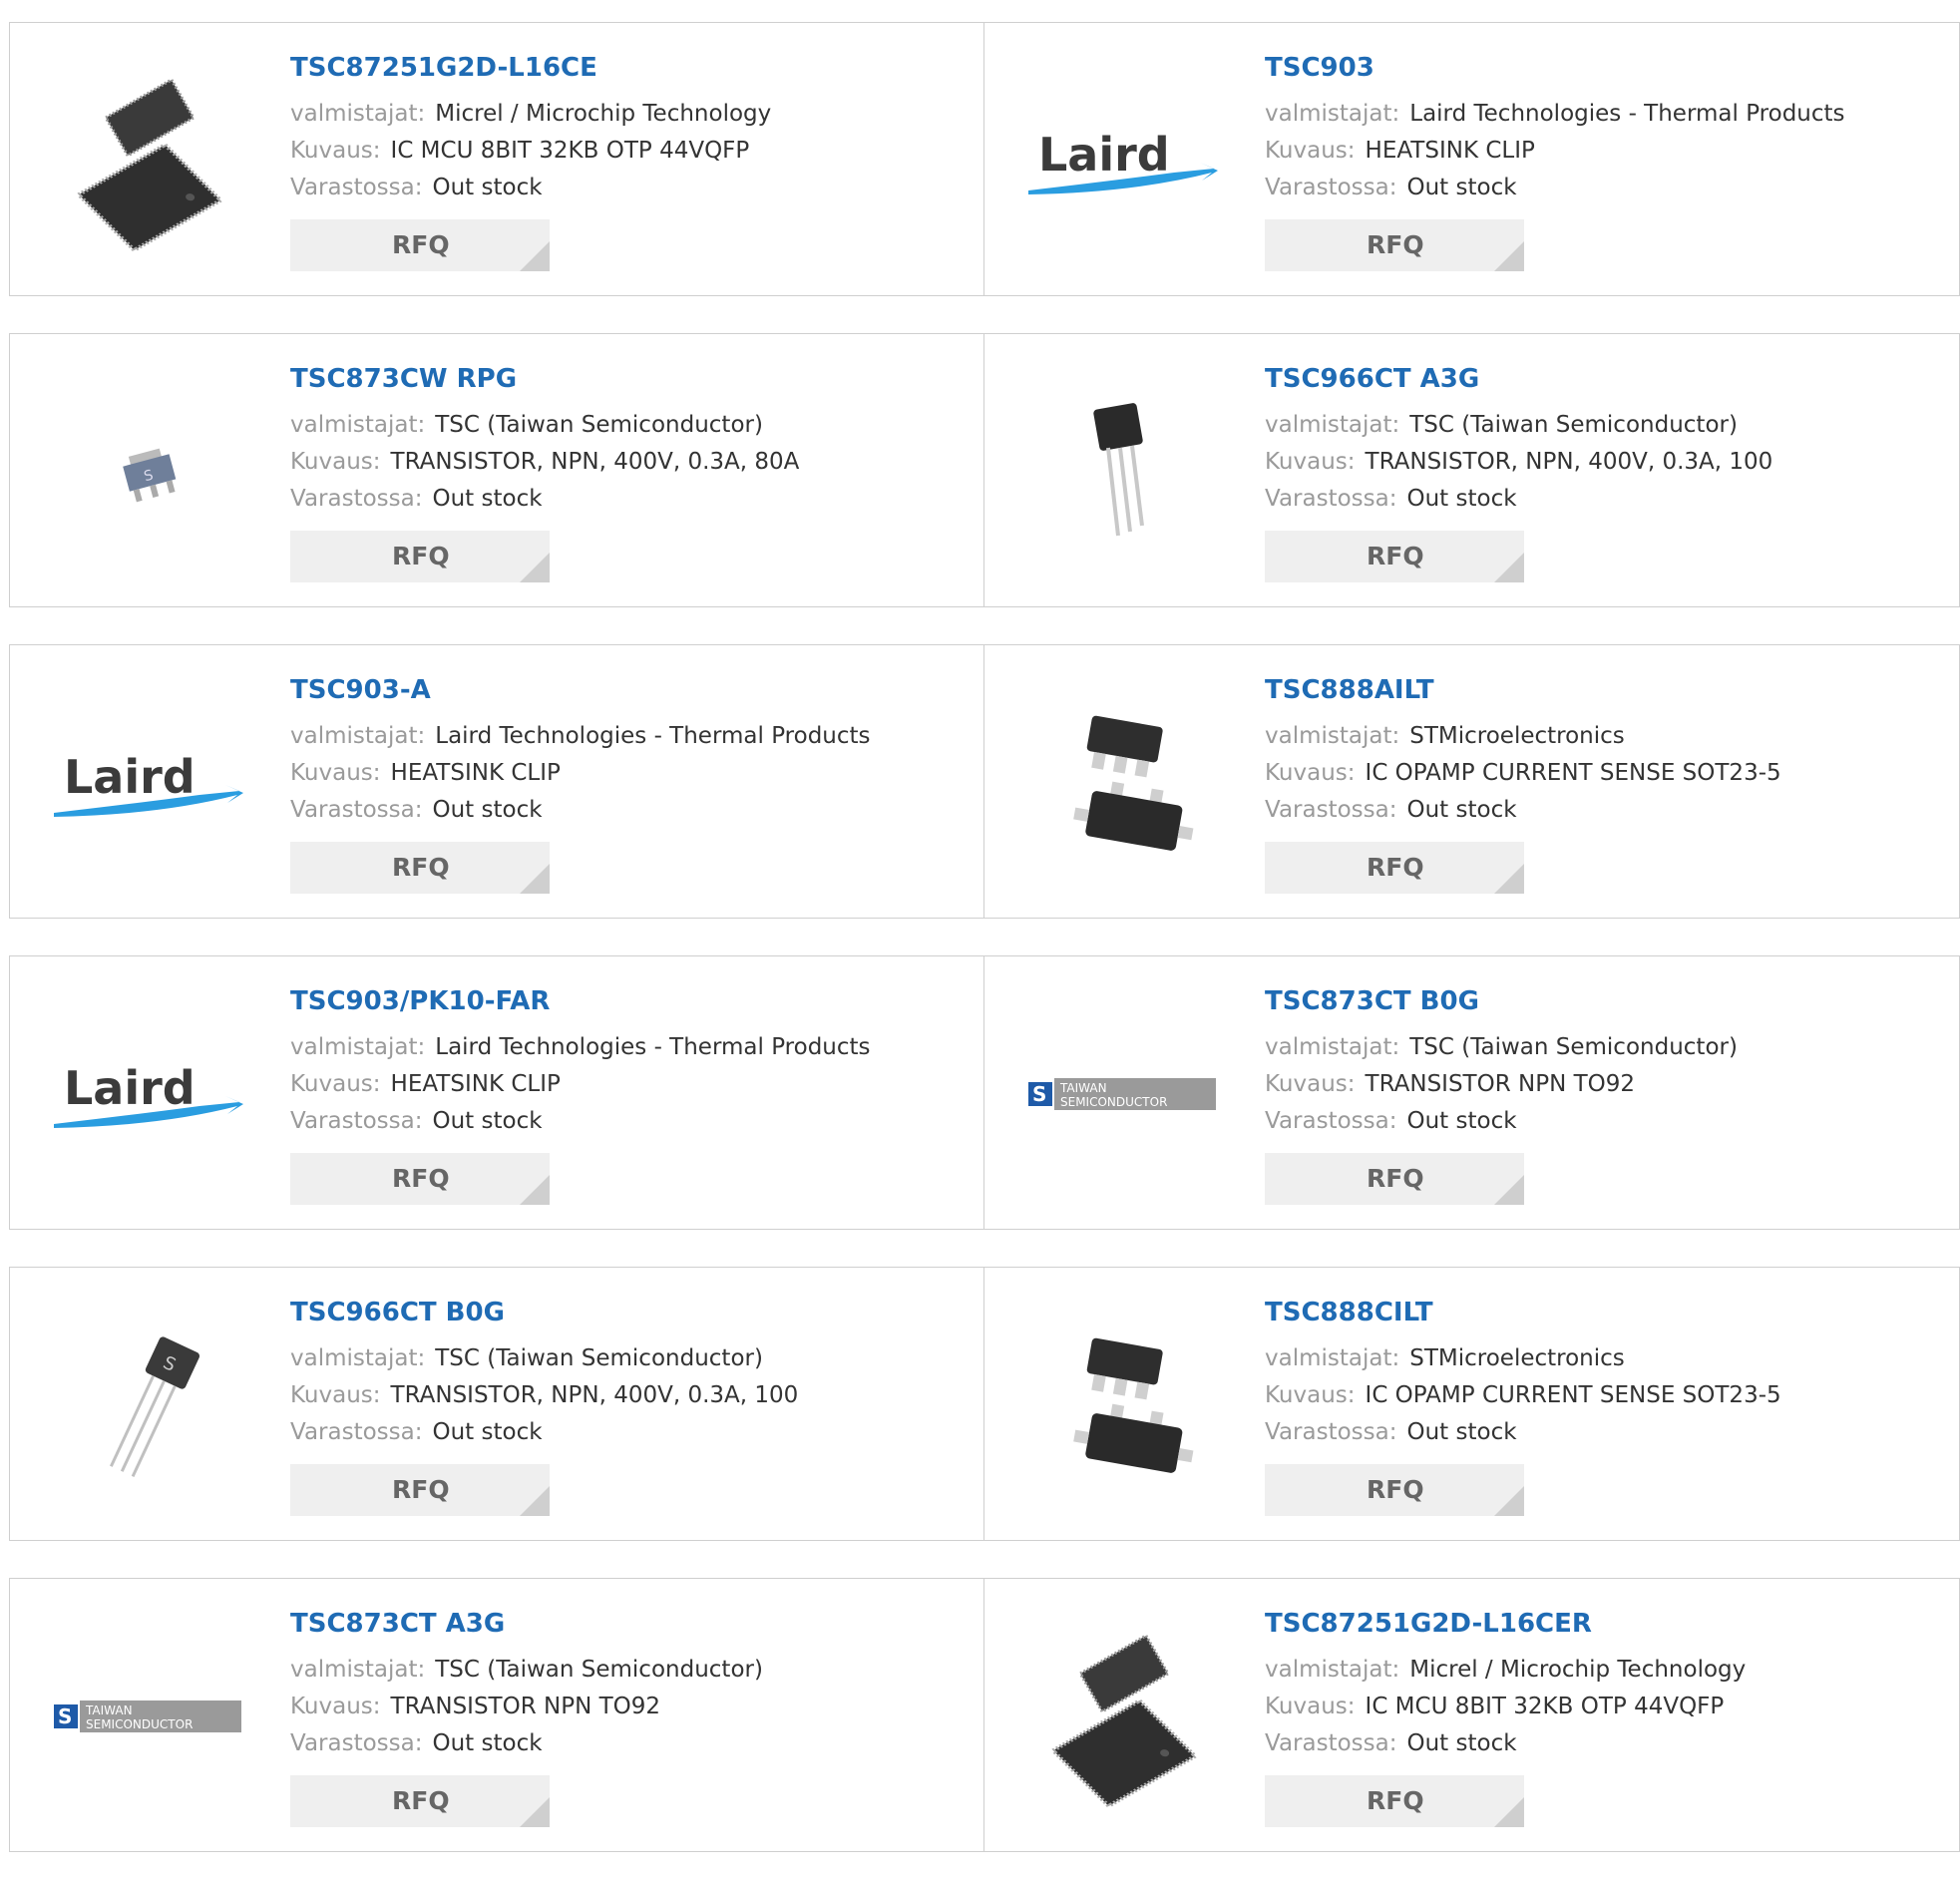 The width and height of the screenshot is (1960, 1889). Describe the element at coordinates (1124, 473) in the screenshot. I see `to92-transistor-icon` at that location.